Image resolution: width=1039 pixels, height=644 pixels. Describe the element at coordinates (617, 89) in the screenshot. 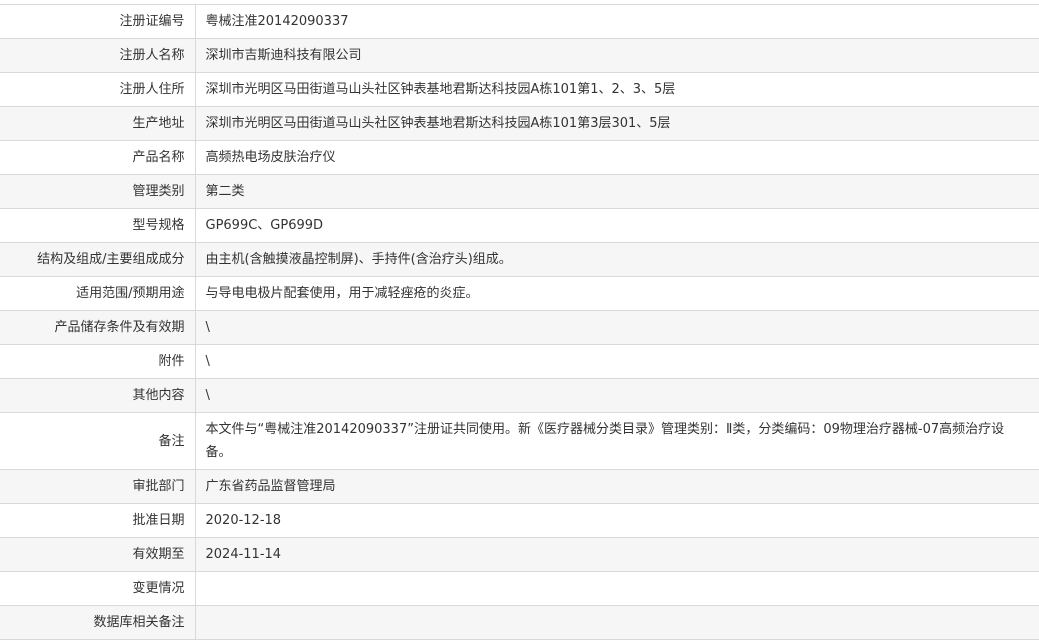

I see `row-value: 深圳市光明区马田街道马山头社区钟表基地君斯达科技园A栋101第1、2、3、5层` at that location.